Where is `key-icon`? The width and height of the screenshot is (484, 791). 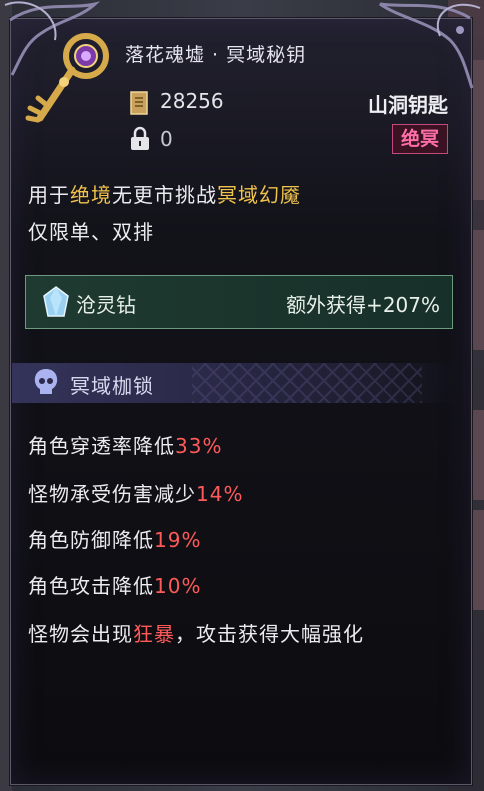 key-icon is located at coordinates (67, 78).